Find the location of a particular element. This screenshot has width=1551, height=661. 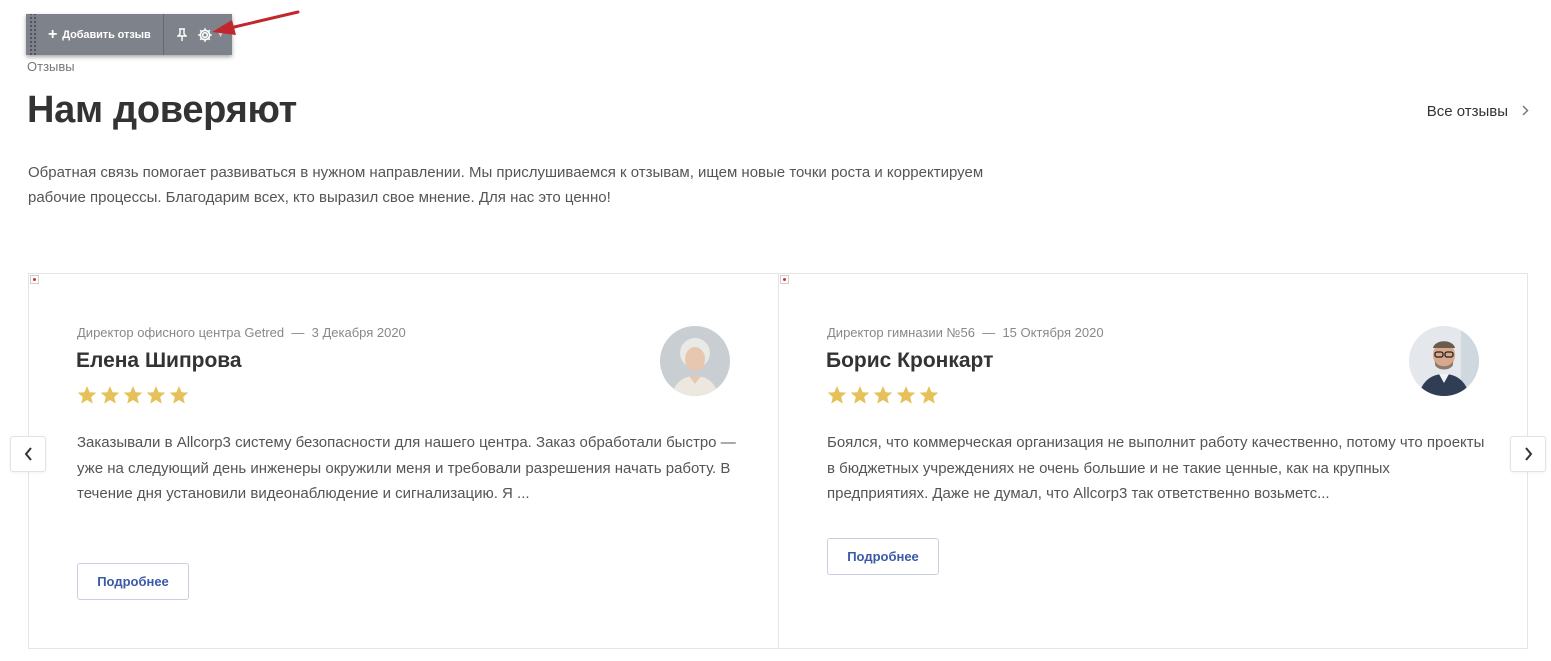

all-reviews-link: Все отзывы is located at coordinates (1478, 111).